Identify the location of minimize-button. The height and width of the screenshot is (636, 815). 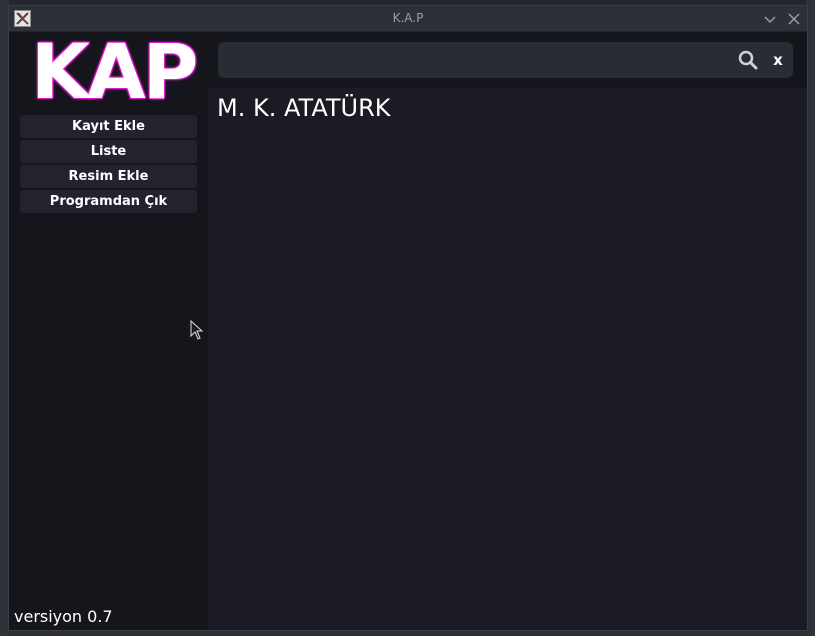
(770, 19).